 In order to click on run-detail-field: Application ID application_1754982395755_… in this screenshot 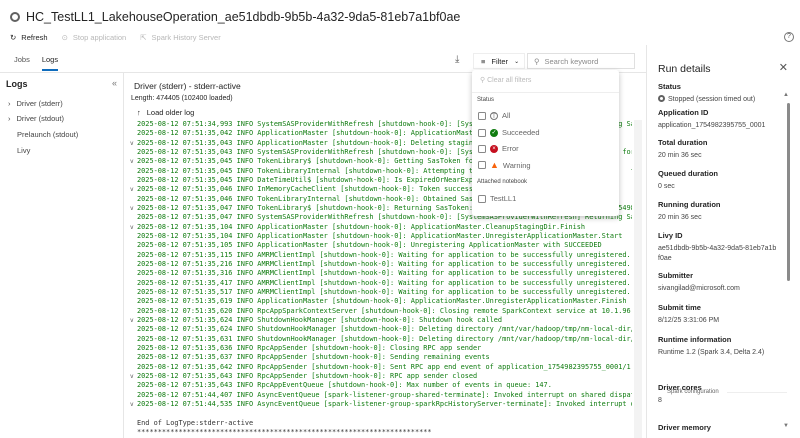, I will do `click(718, 119)`.